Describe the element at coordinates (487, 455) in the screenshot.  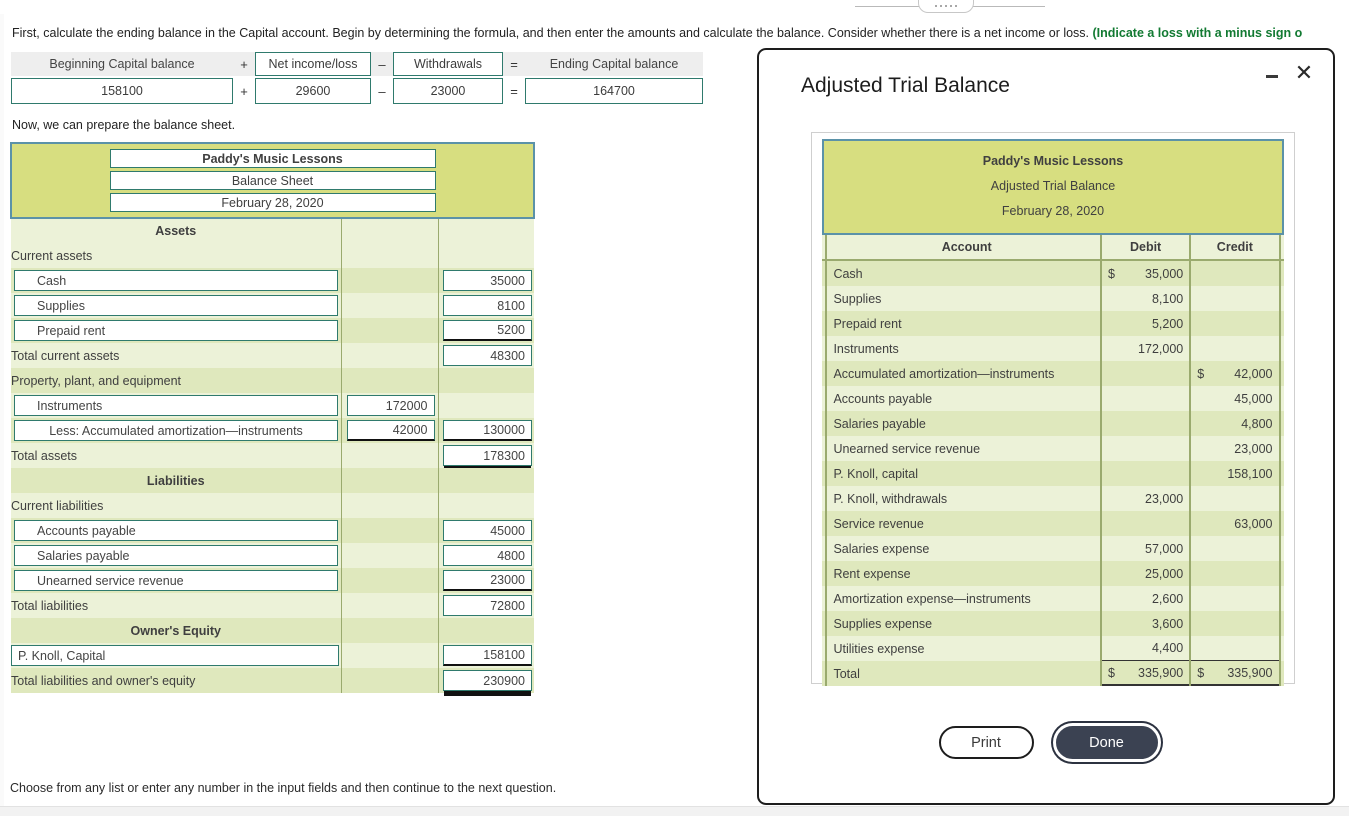
I see `input-amount-total-assets: 178300` at that location.